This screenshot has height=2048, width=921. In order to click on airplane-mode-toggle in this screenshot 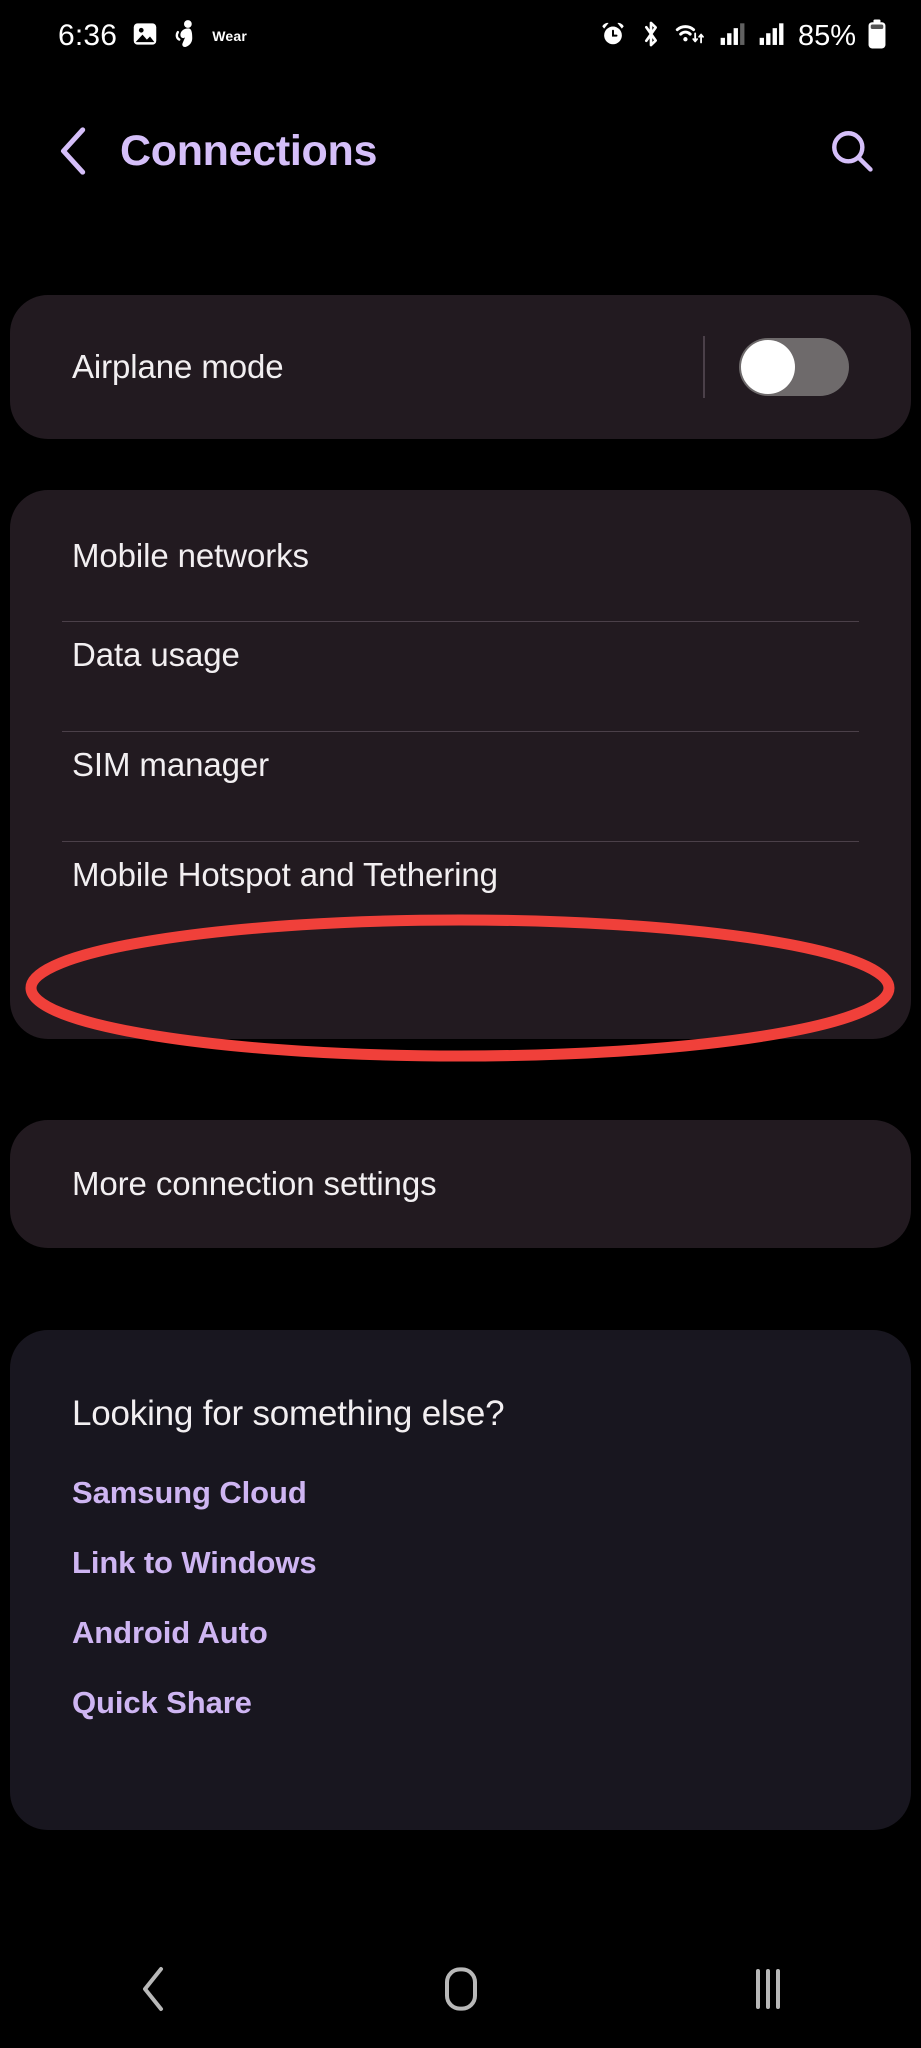, I will do `click(794, 367)`.